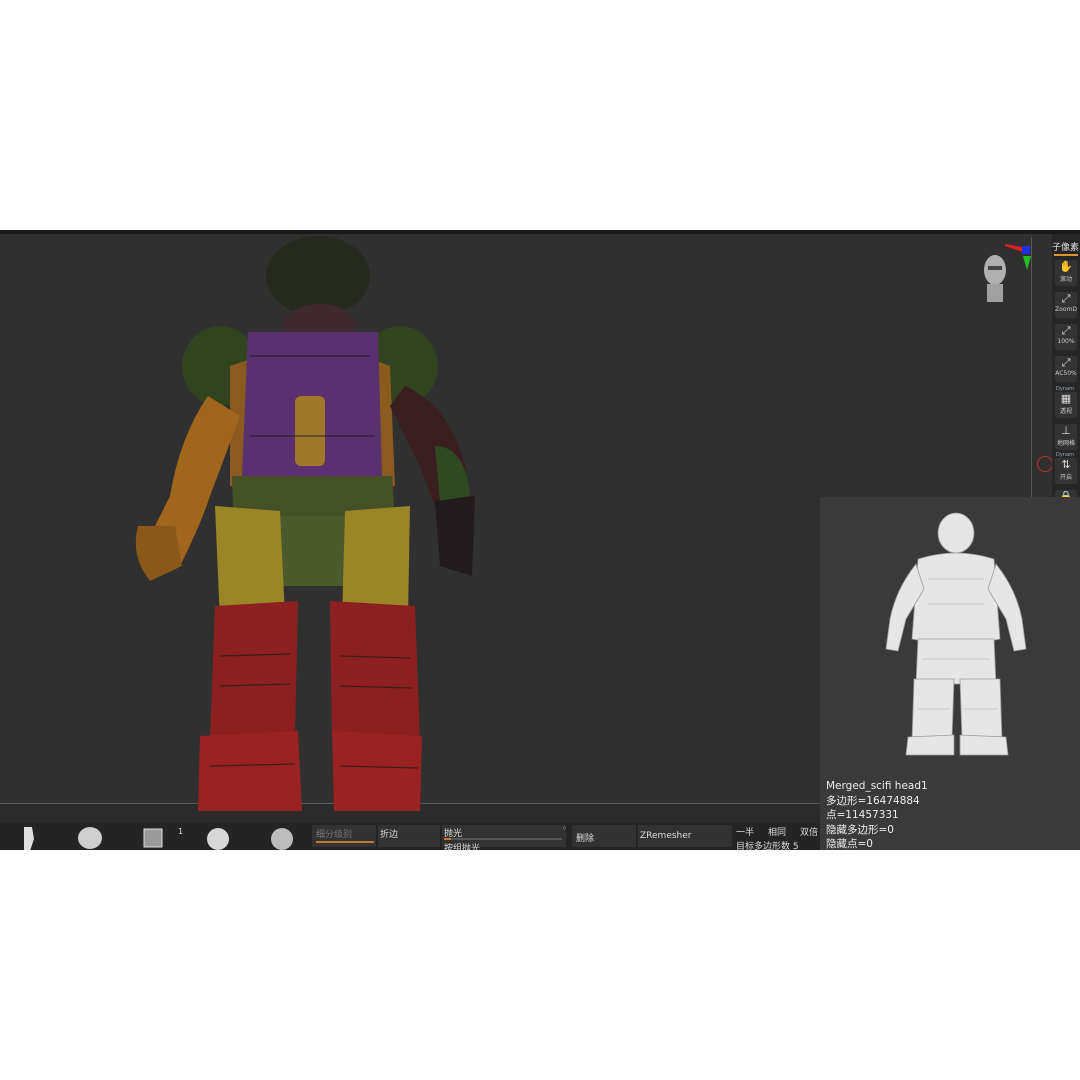 This screenshot has height=1080, width=1080. Describe the element at coordinates (767, 844) in the screenshot. I see `target-polycount: 目标多边形数 5` at that location.